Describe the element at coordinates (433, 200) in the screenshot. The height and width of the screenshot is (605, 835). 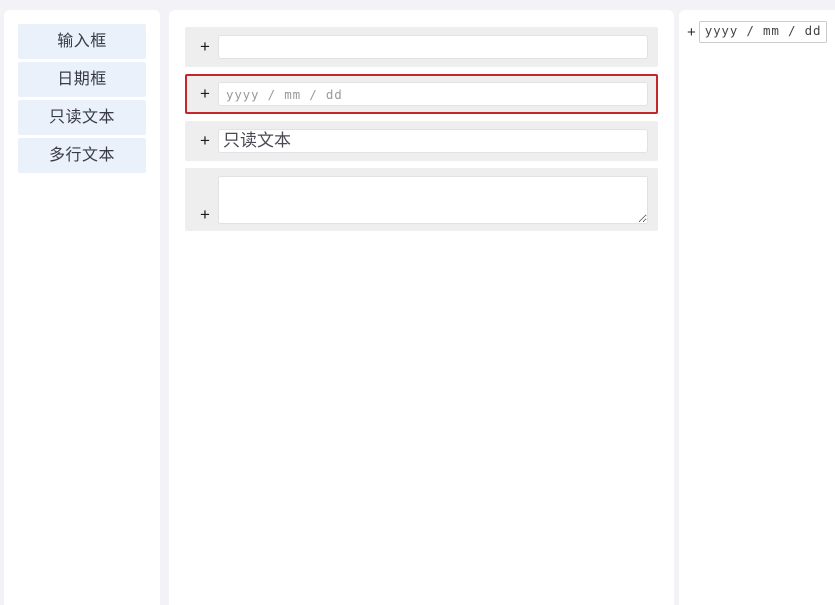
I see `multiline-text-field` at that location.